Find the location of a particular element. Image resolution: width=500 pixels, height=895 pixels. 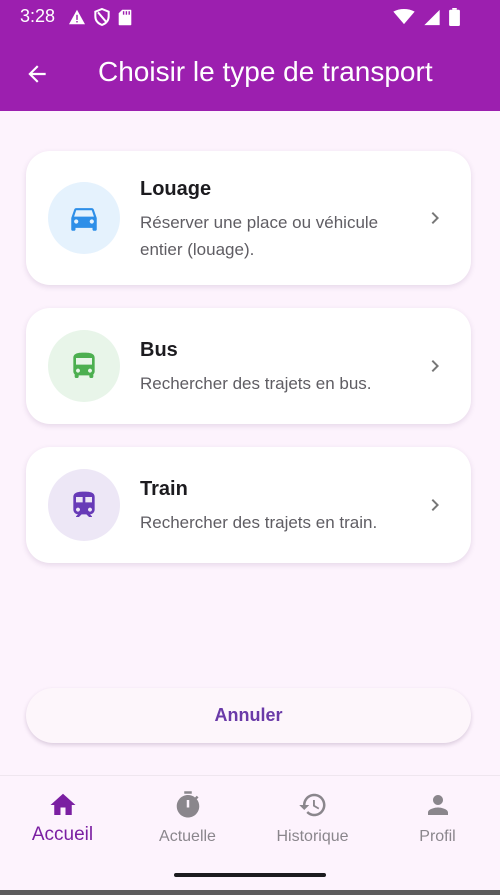

option-card-train: Train Rechercher des trajets en train. is located at coordinates (248, 505).